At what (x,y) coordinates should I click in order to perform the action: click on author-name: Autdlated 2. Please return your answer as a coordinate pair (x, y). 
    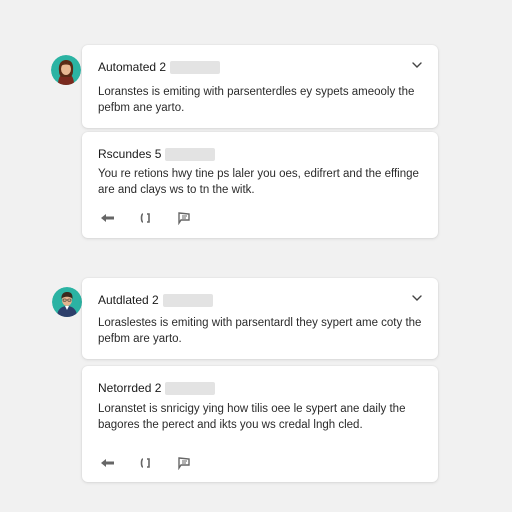
    Looking at the image, I should click on (128, 300).